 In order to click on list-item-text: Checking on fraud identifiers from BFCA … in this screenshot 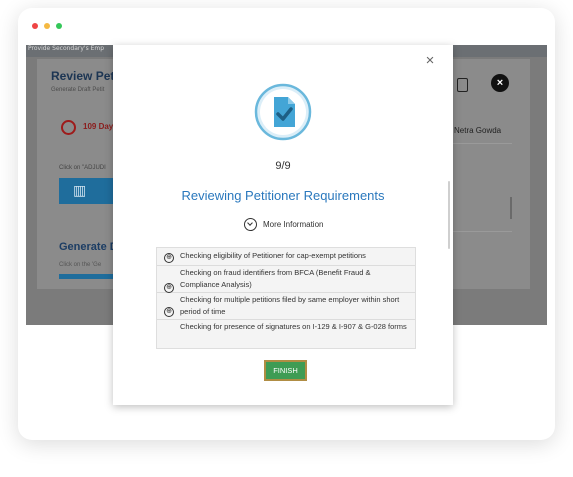, I will do `click(275, 278)`.